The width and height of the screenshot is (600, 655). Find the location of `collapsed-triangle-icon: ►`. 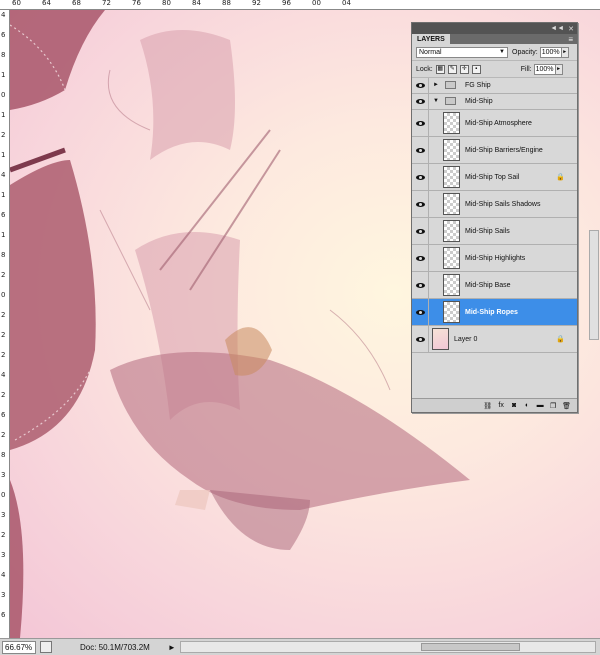

collapsed-triangle-icon: ► is located at coordinates (436, 85).